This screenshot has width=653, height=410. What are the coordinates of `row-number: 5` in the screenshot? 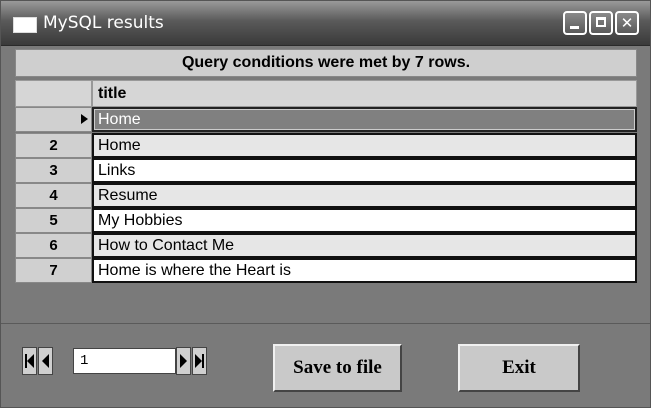 It's located at (53, 220).